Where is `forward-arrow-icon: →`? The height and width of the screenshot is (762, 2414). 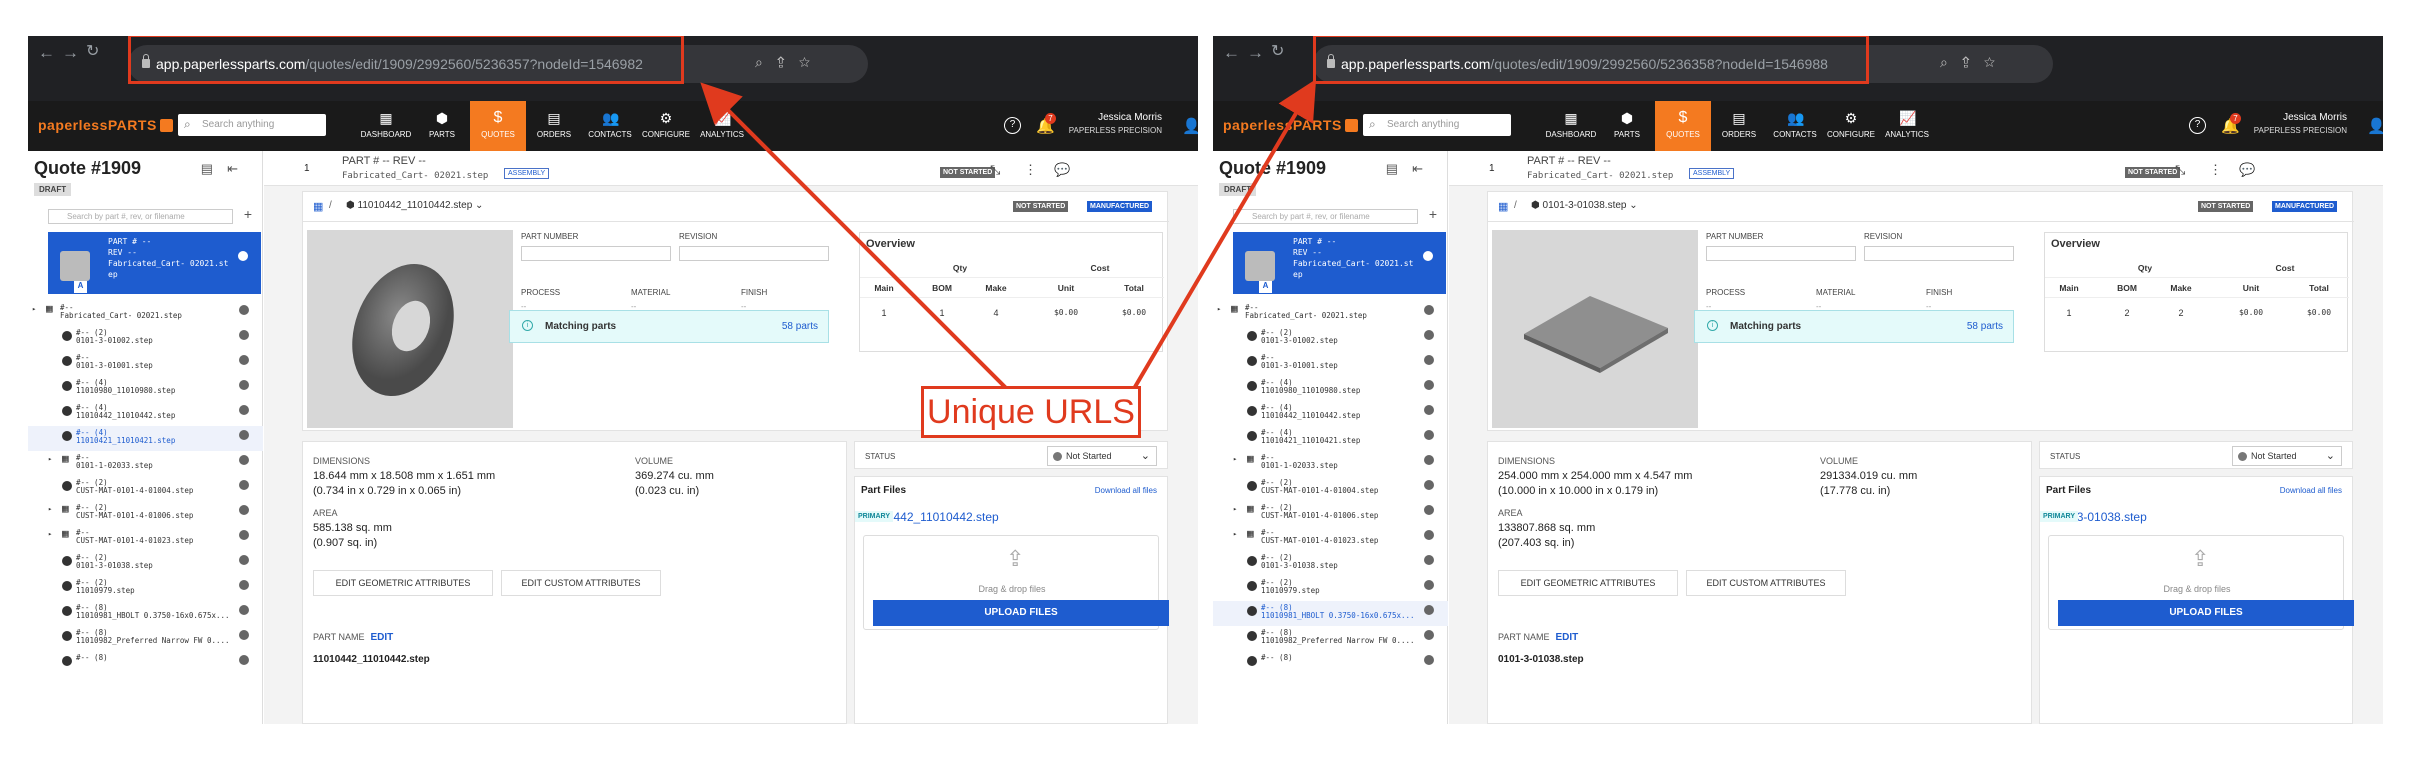
forward-arrow-icon: → is located at coordinates (1255, 52).